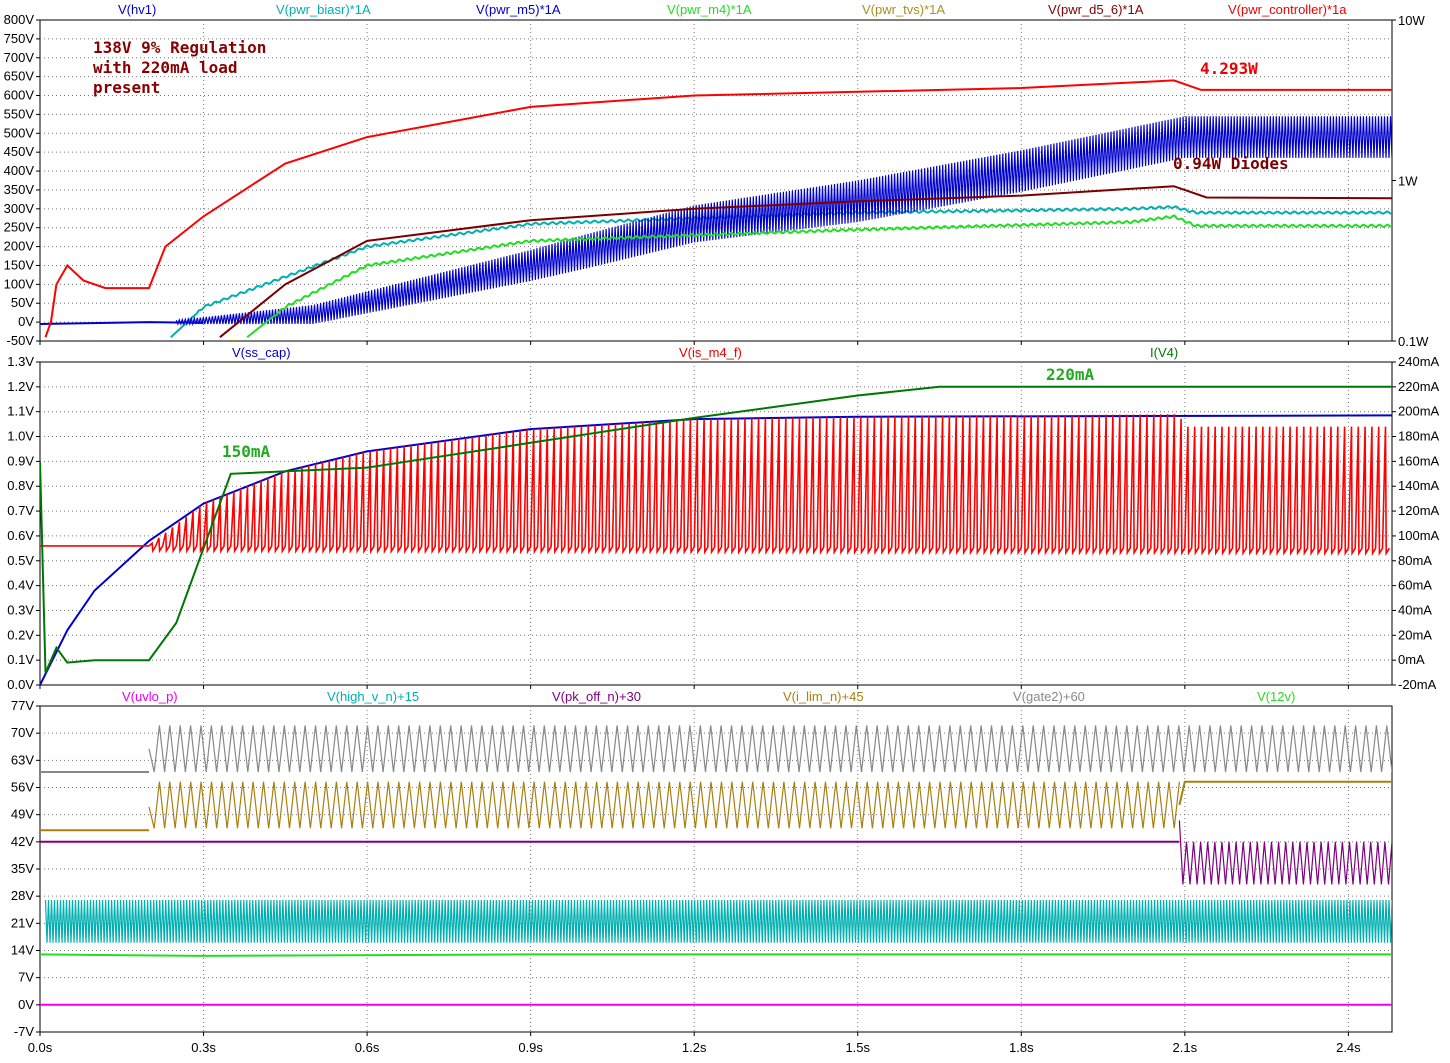 This screenshot has height=1063, width=1450. I want to click on annotation-present: present, so click(126, 87).